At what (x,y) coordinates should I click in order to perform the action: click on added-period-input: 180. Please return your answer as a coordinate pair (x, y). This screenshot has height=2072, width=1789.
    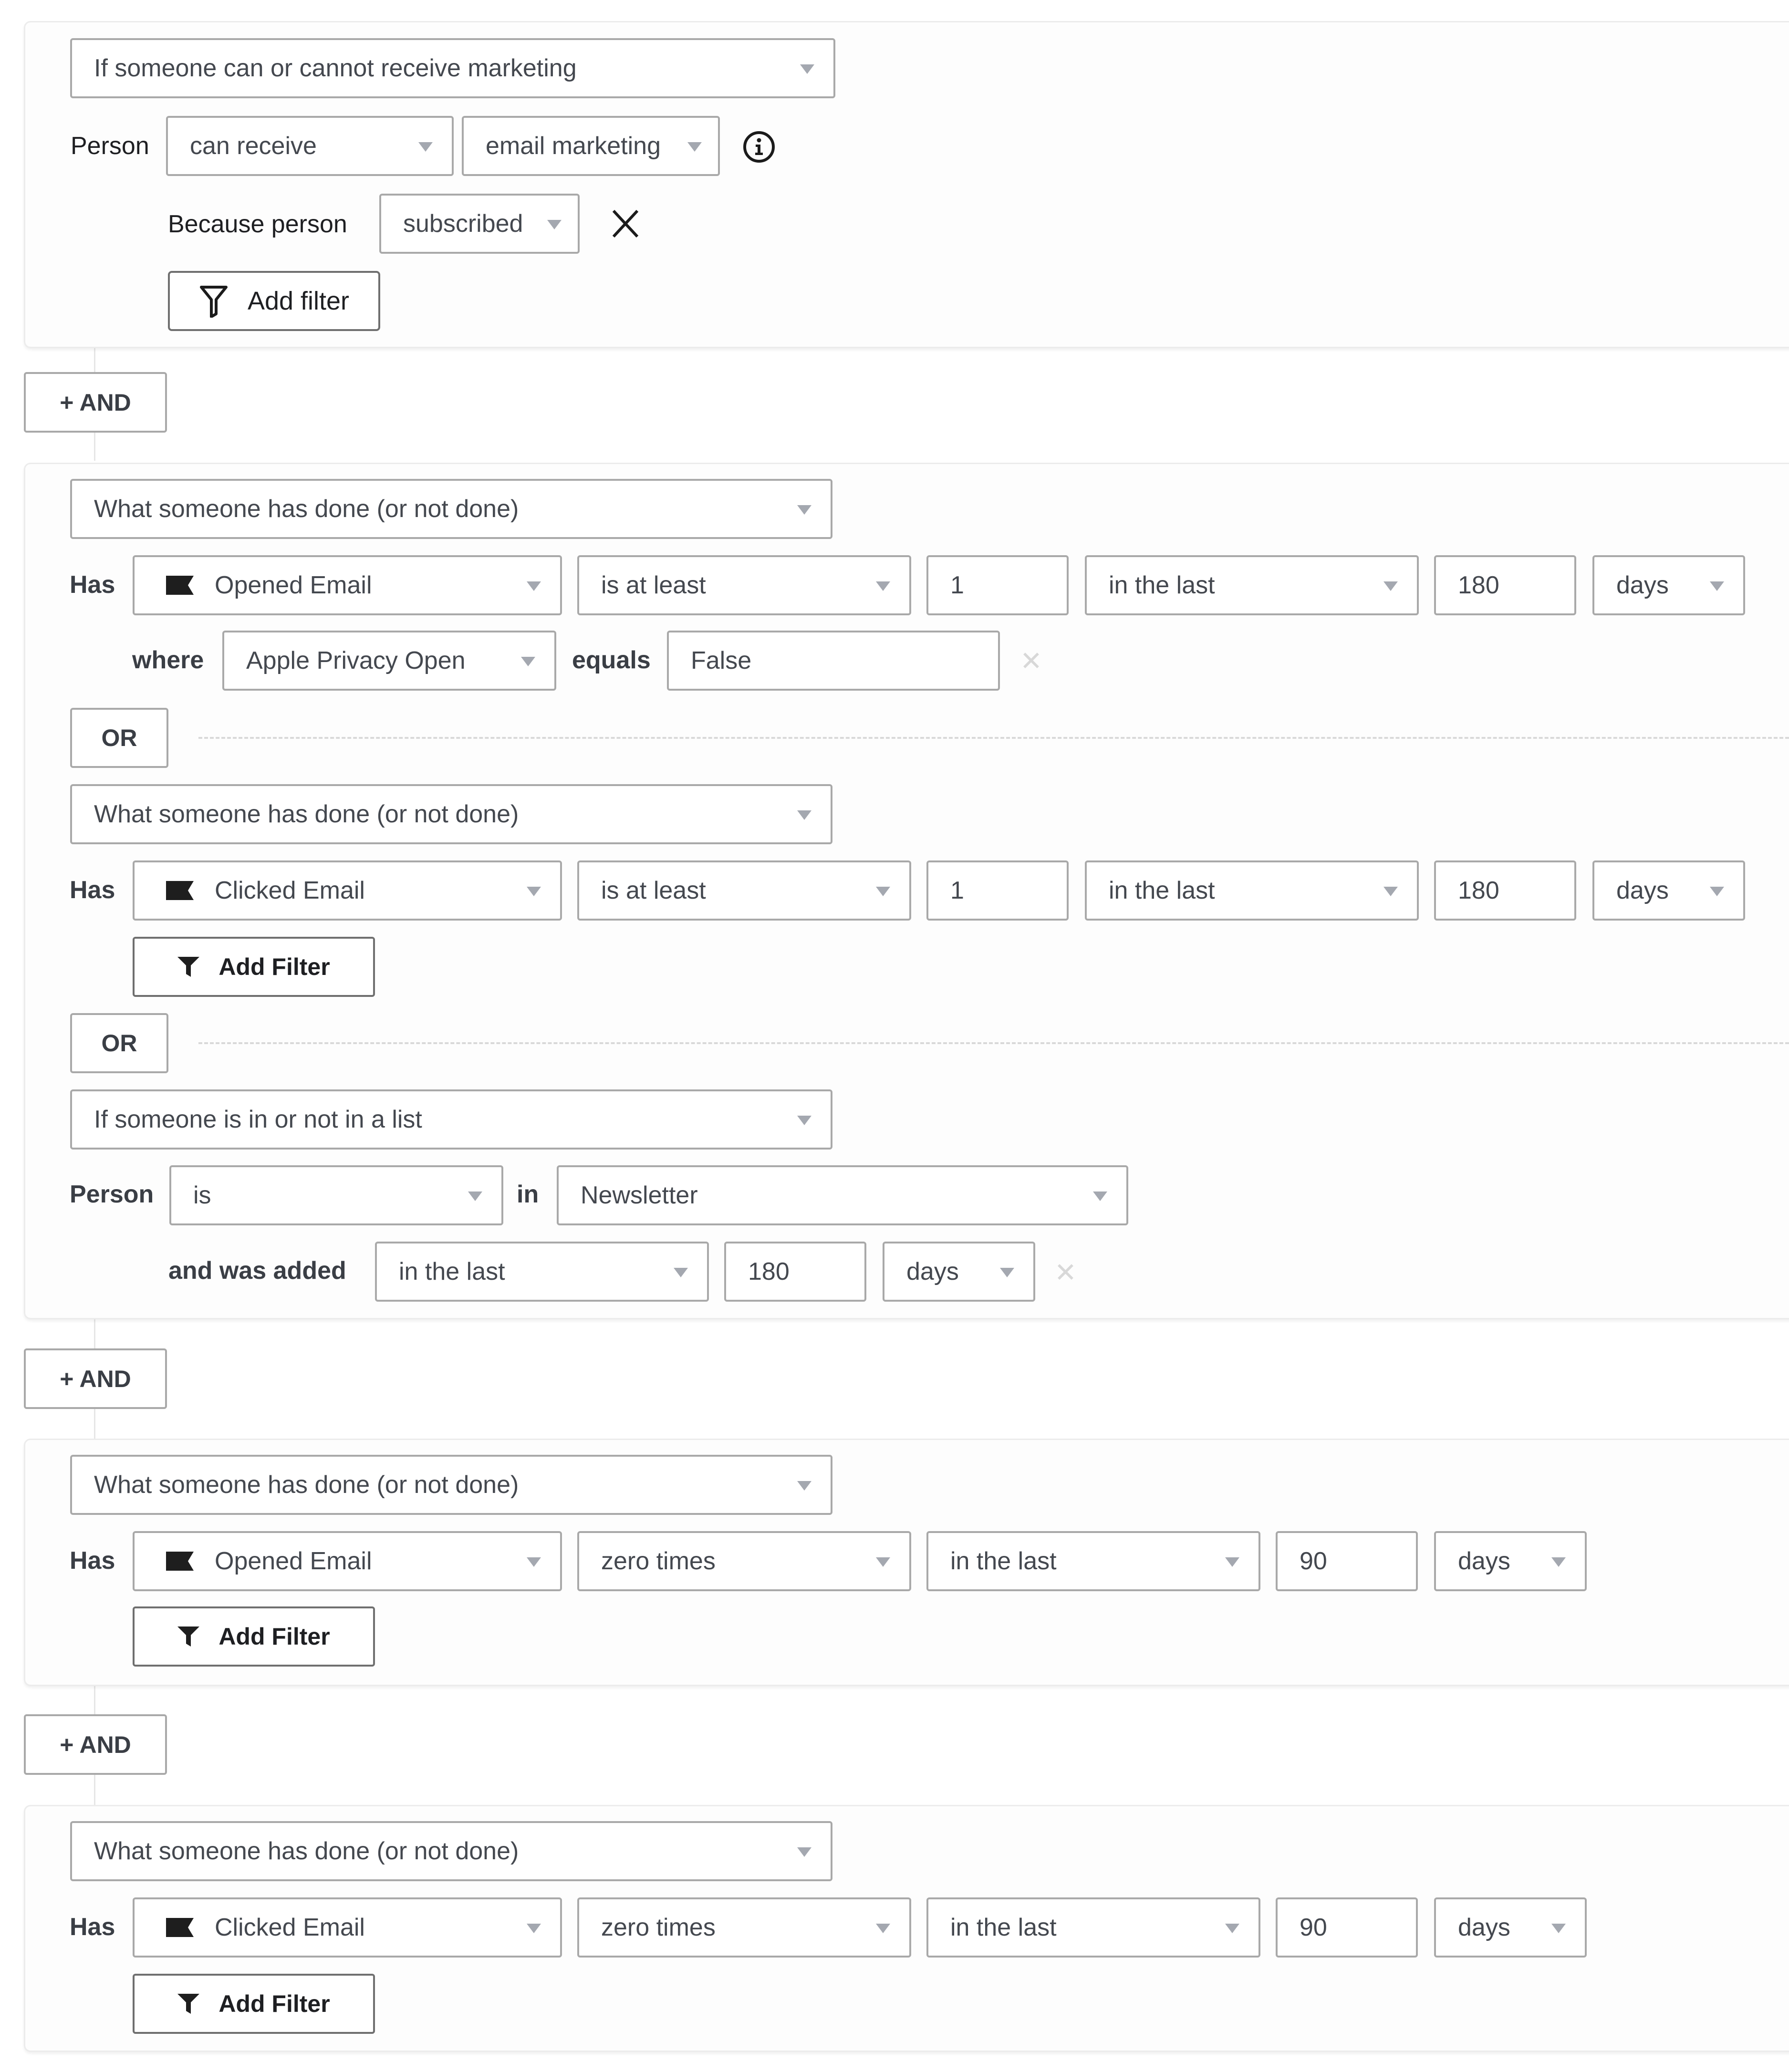
    Looking at the image, I should click on (795, 1272).